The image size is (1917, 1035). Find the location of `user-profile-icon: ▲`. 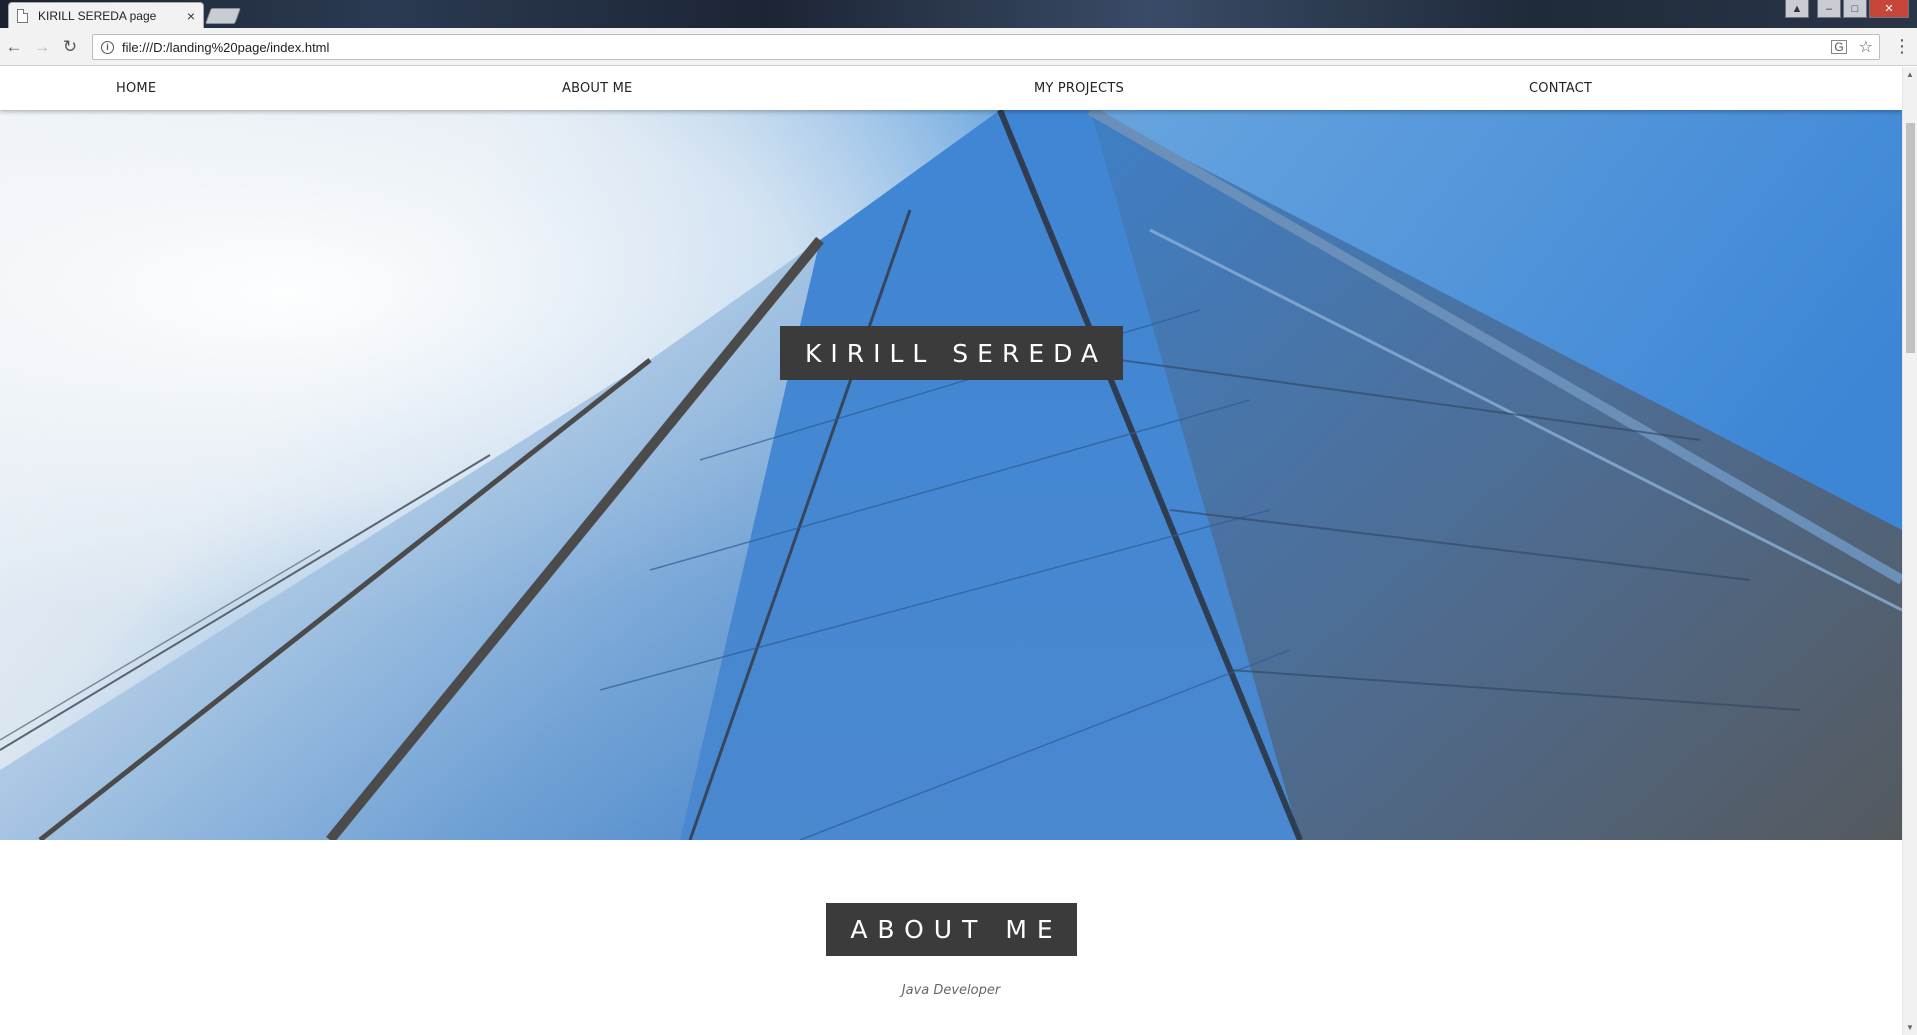

user-profile-icon: ▲ is located at coordinates (1797, 9).